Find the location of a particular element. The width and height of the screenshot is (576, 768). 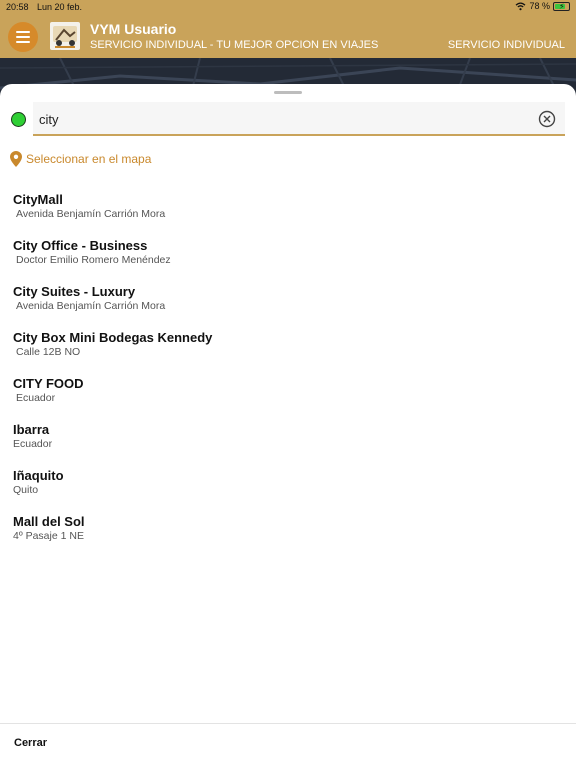

select-on-map-link: Seleccionar en el mapa is located at coordinates (80, 159).